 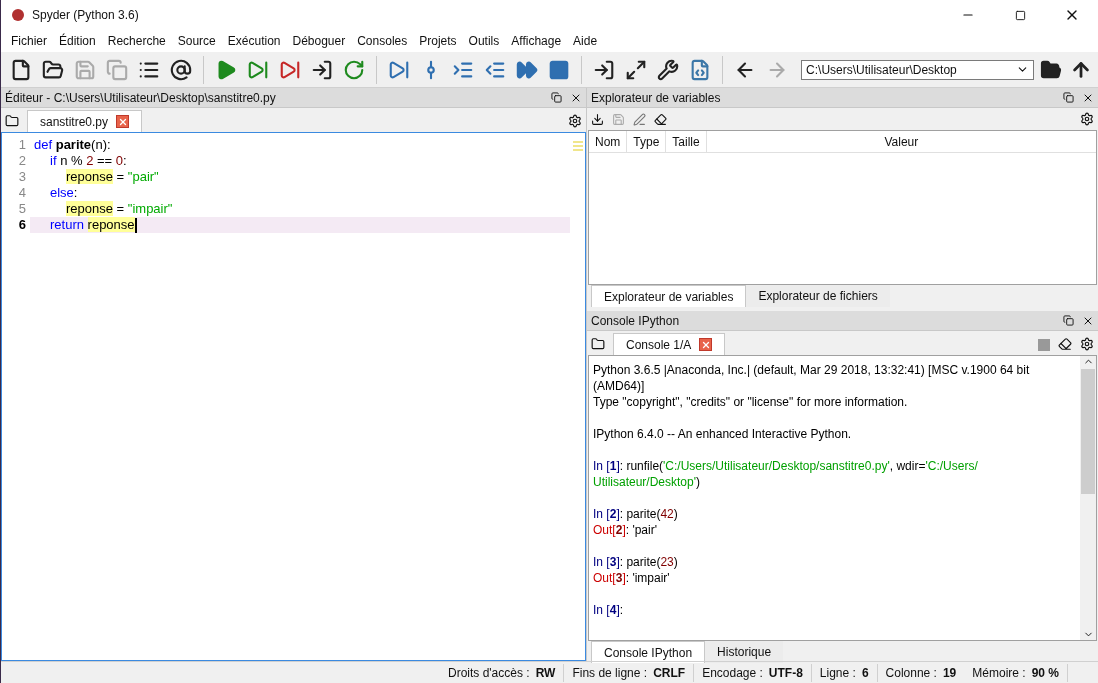 What do you see at coordinates (647, 482) in the screenshot?
I see `console-line: Utilisateur/Desktop')` at bounding box center [647, 482].